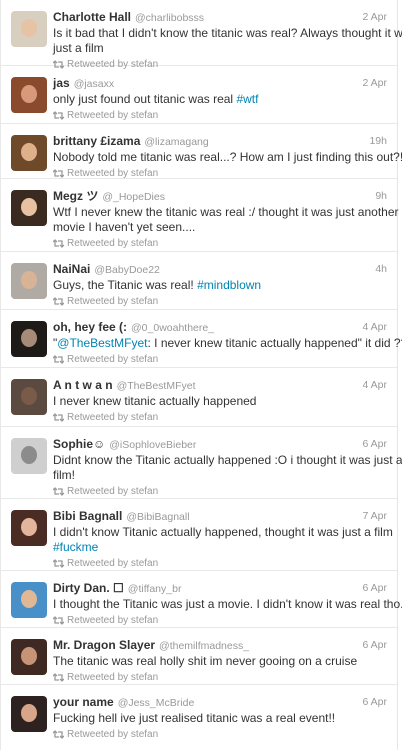 This screenshot has width=402, height=750. Describe the element at coordinates (94, 84) in the screenshot. I see `author-handle: @jasaxx` at that location.